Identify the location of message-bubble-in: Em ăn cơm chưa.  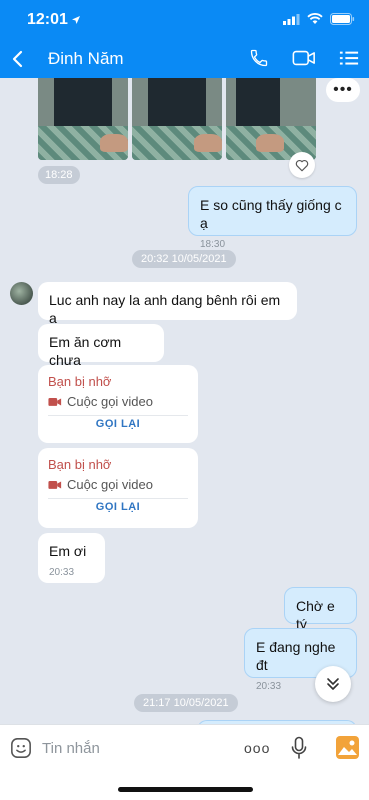
(101, 346).